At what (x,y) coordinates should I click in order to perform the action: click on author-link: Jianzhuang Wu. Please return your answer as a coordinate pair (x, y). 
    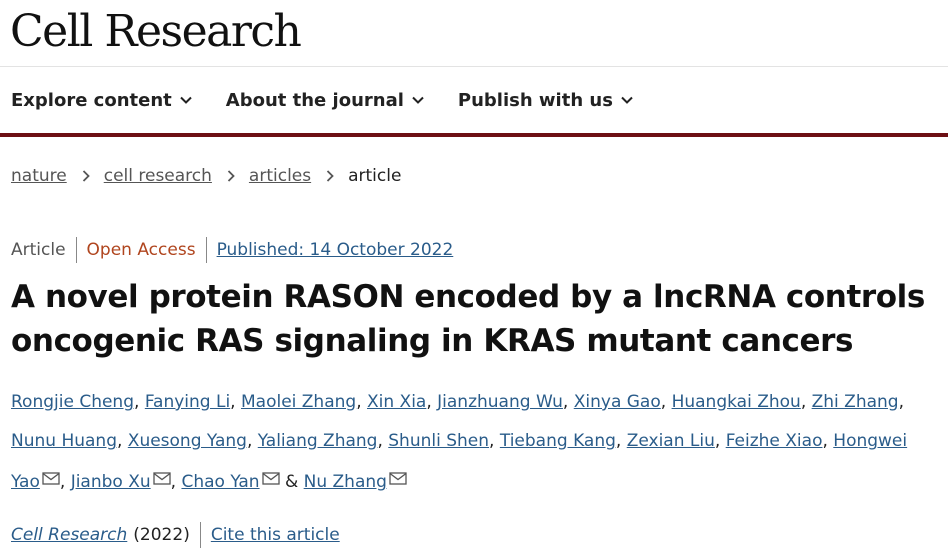
    Looking at the image, I should click on (500, 402).